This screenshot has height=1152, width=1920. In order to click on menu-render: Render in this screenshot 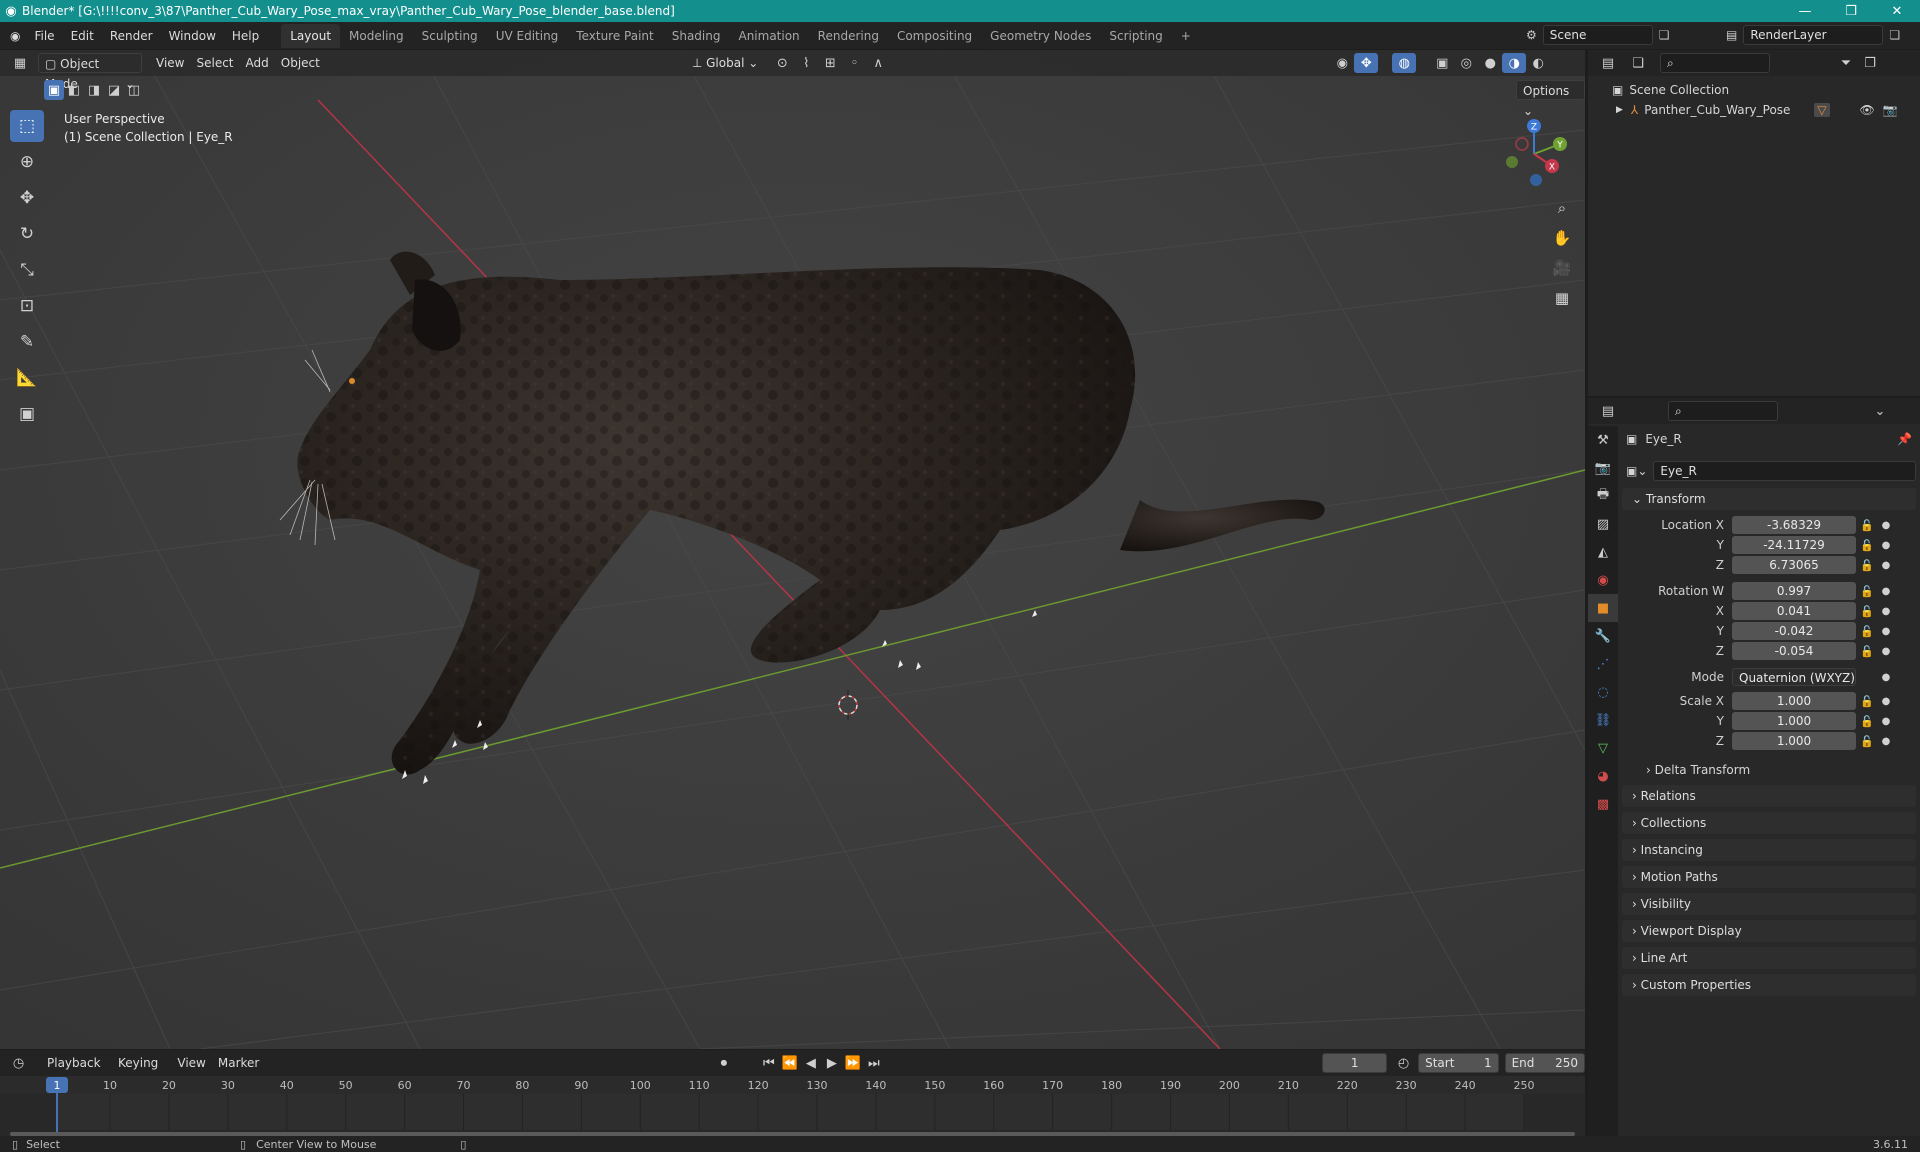, I will do `click(131, 36)`.